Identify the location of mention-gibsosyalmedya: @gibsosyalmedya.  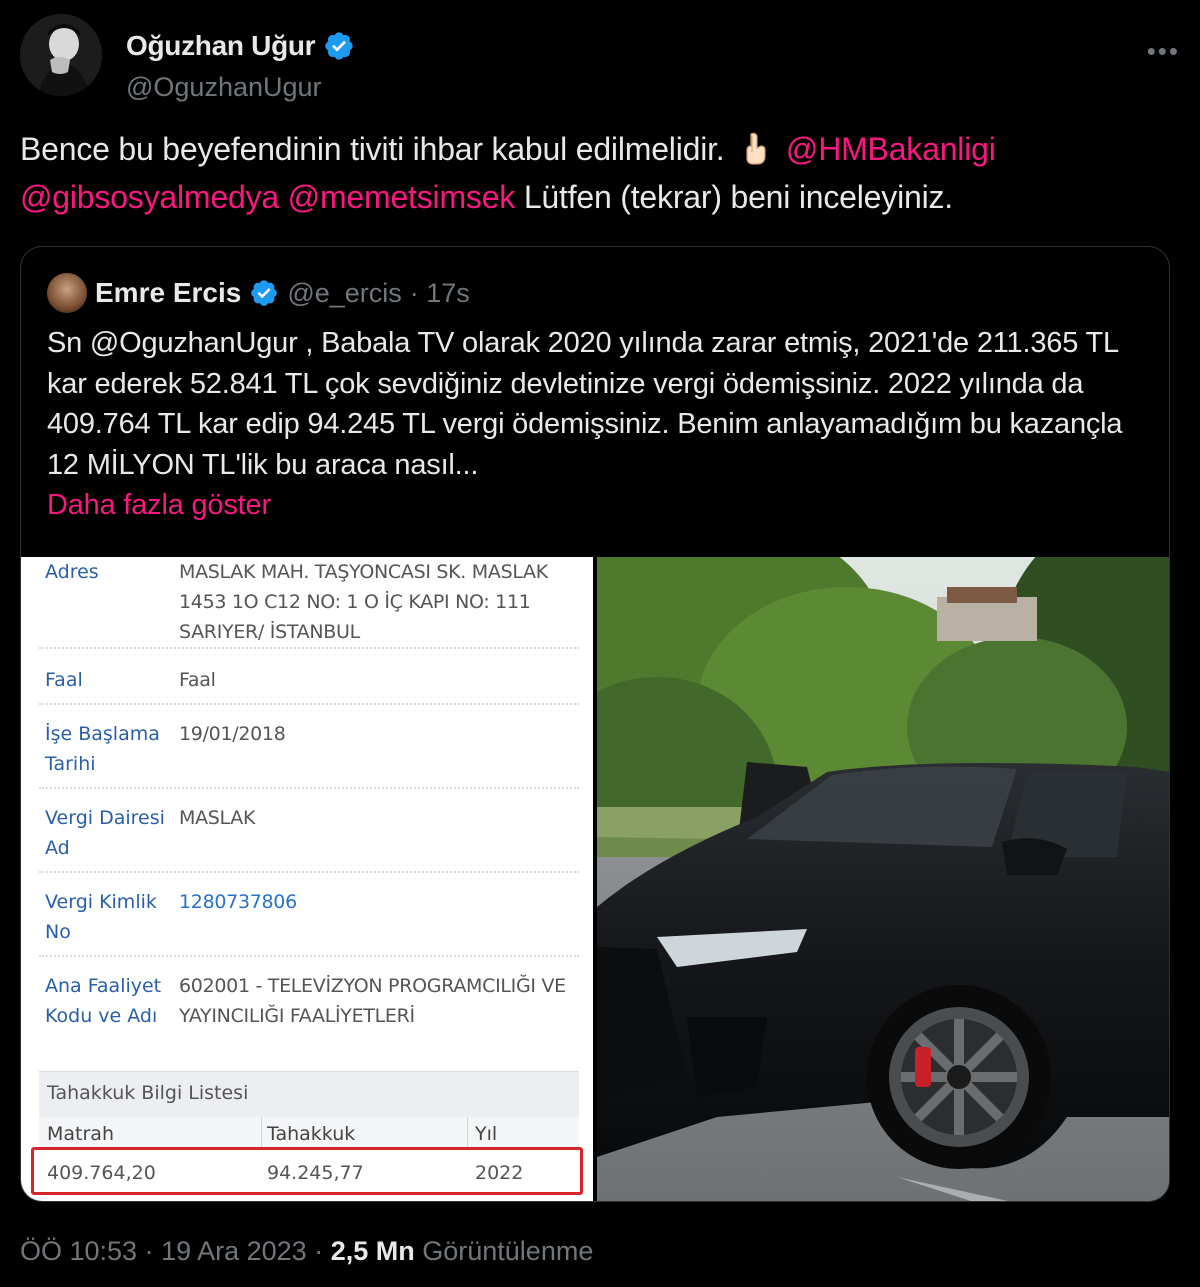
(149, 197).